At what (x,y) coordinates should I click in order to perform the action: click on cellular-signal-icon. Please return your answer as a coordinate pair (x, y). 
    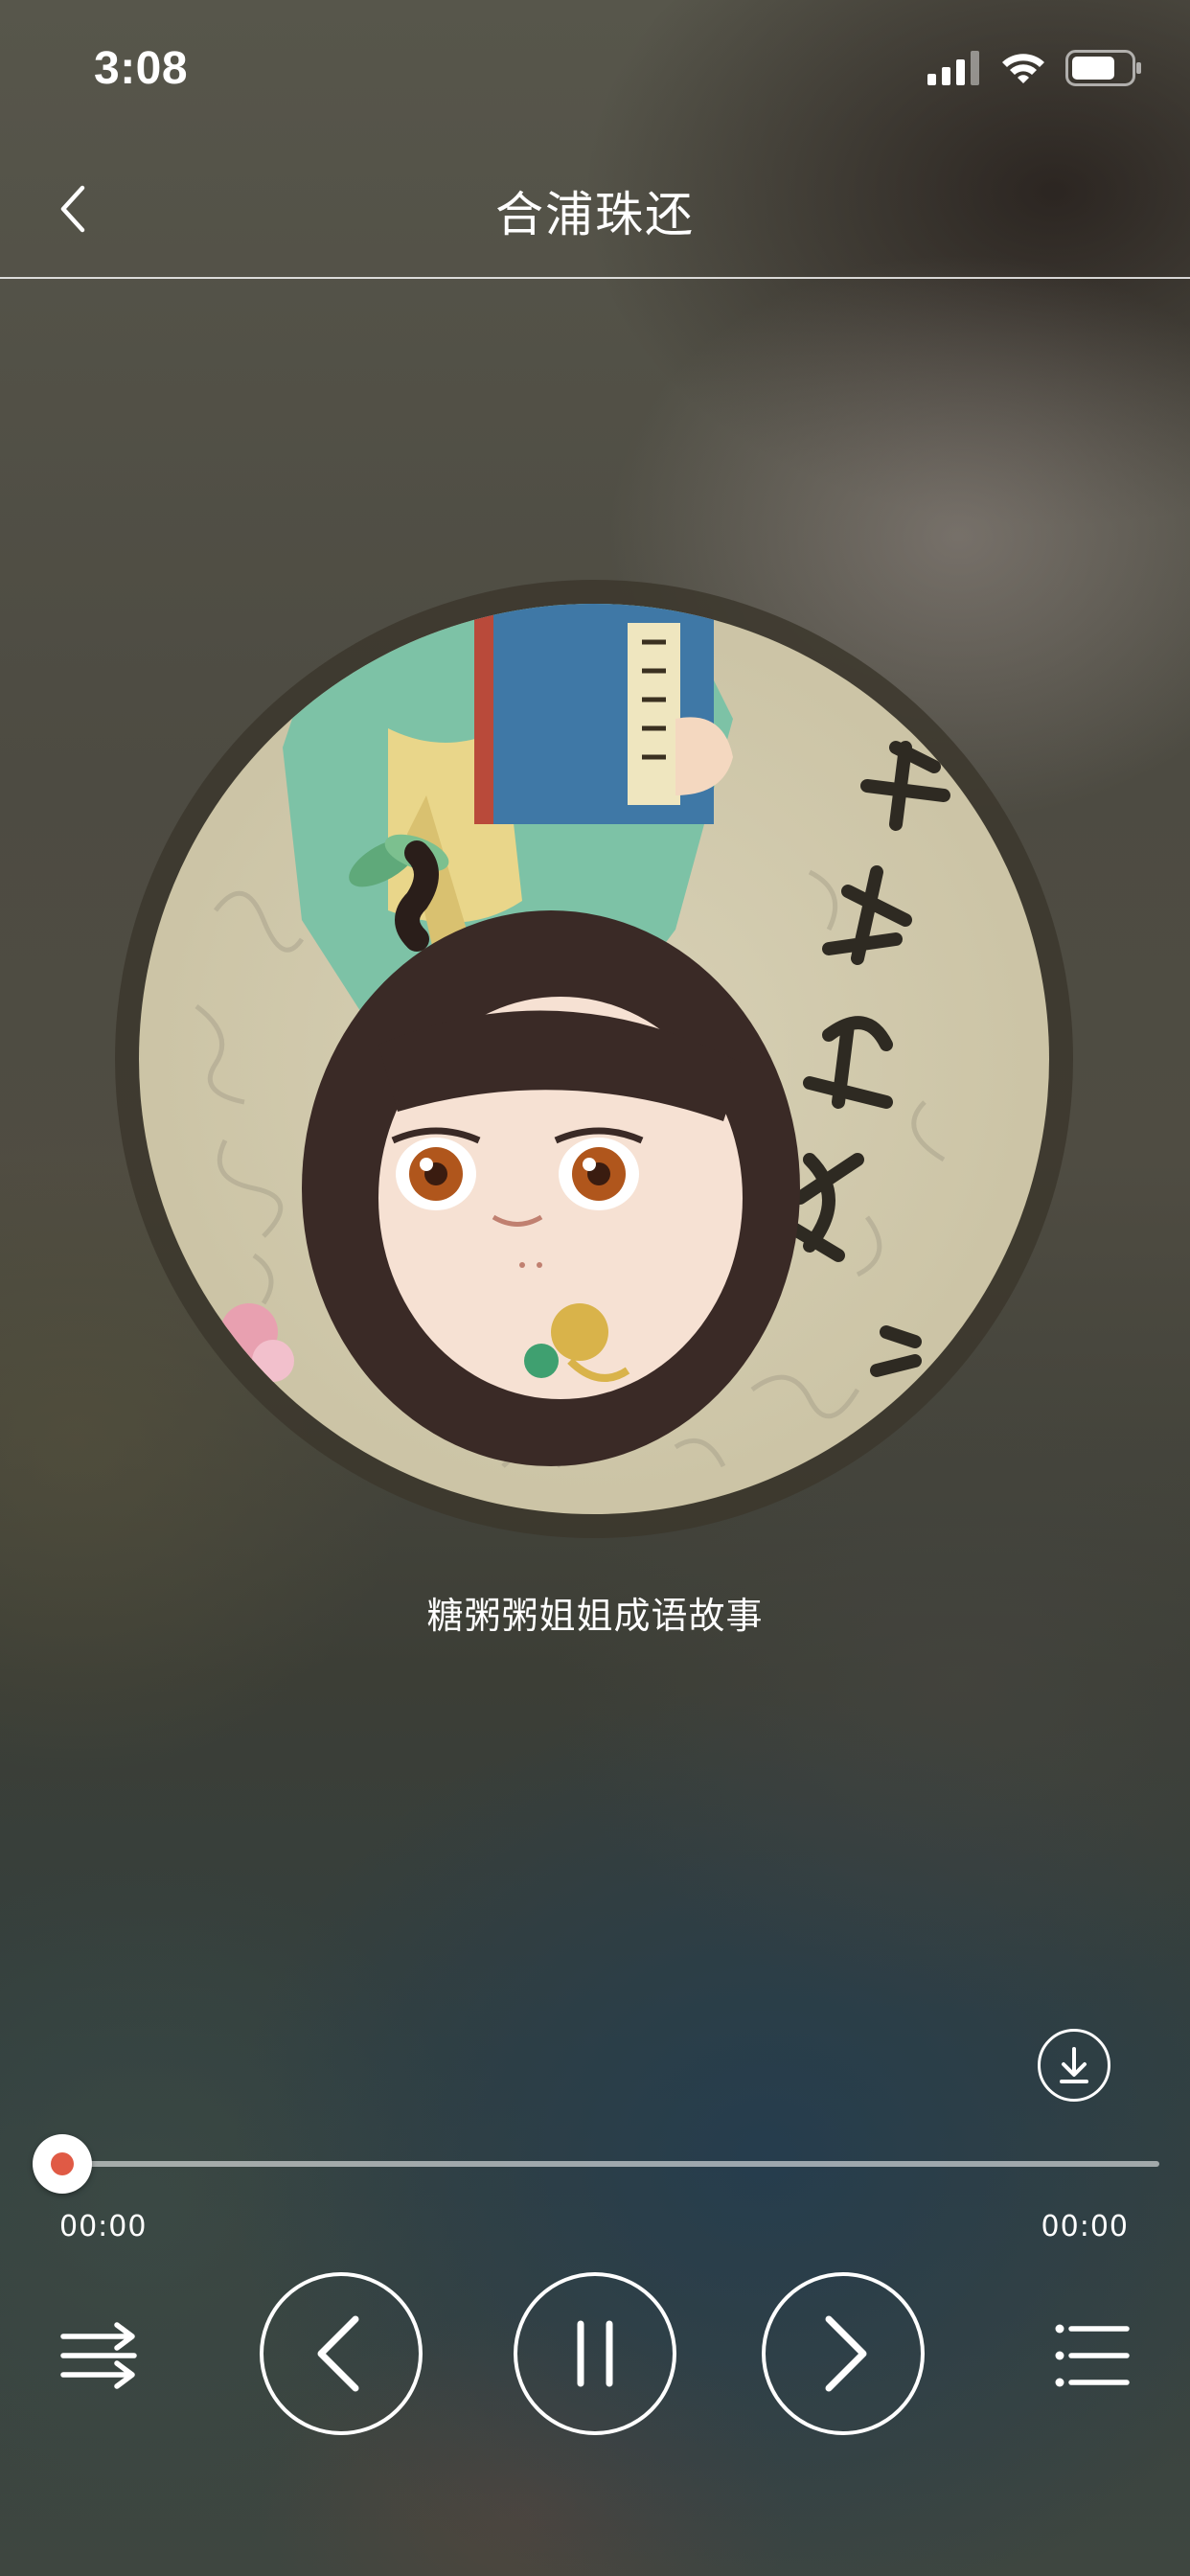
    Looking at the image, I should click on (954, 68).